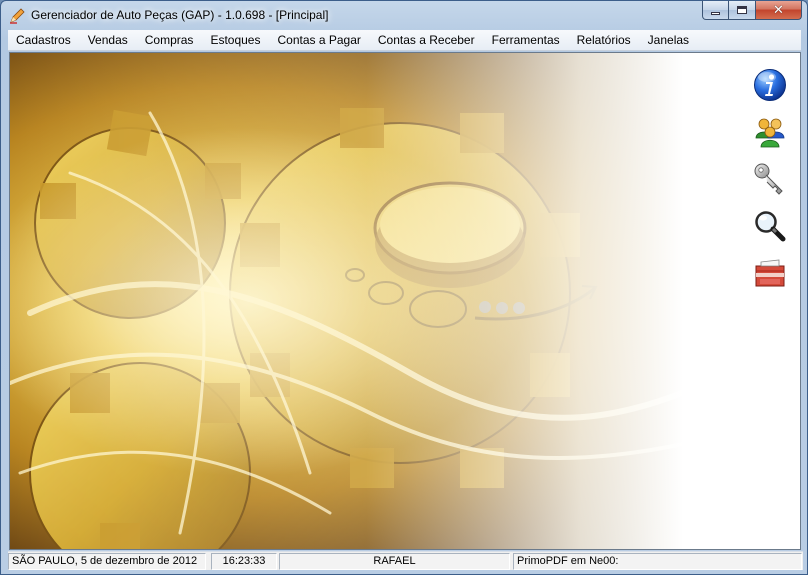 The width and height of the screenshot is (808, 575). I want to click on status-time: 16:23:33, so click(244, 561).